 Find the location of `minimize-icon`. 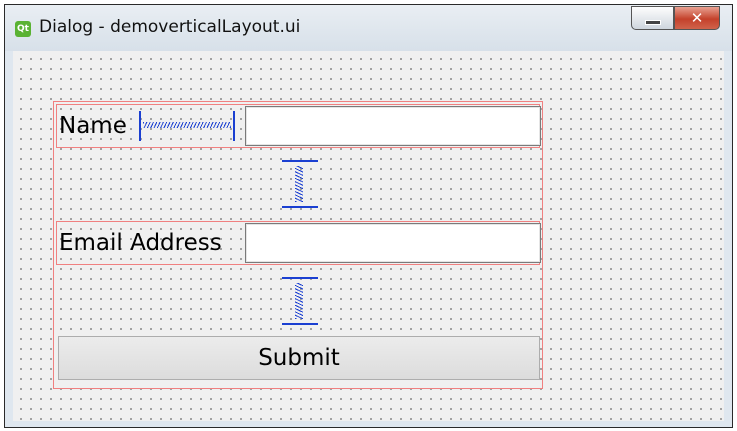

minimize-icon is located at coordinates (652, 22).